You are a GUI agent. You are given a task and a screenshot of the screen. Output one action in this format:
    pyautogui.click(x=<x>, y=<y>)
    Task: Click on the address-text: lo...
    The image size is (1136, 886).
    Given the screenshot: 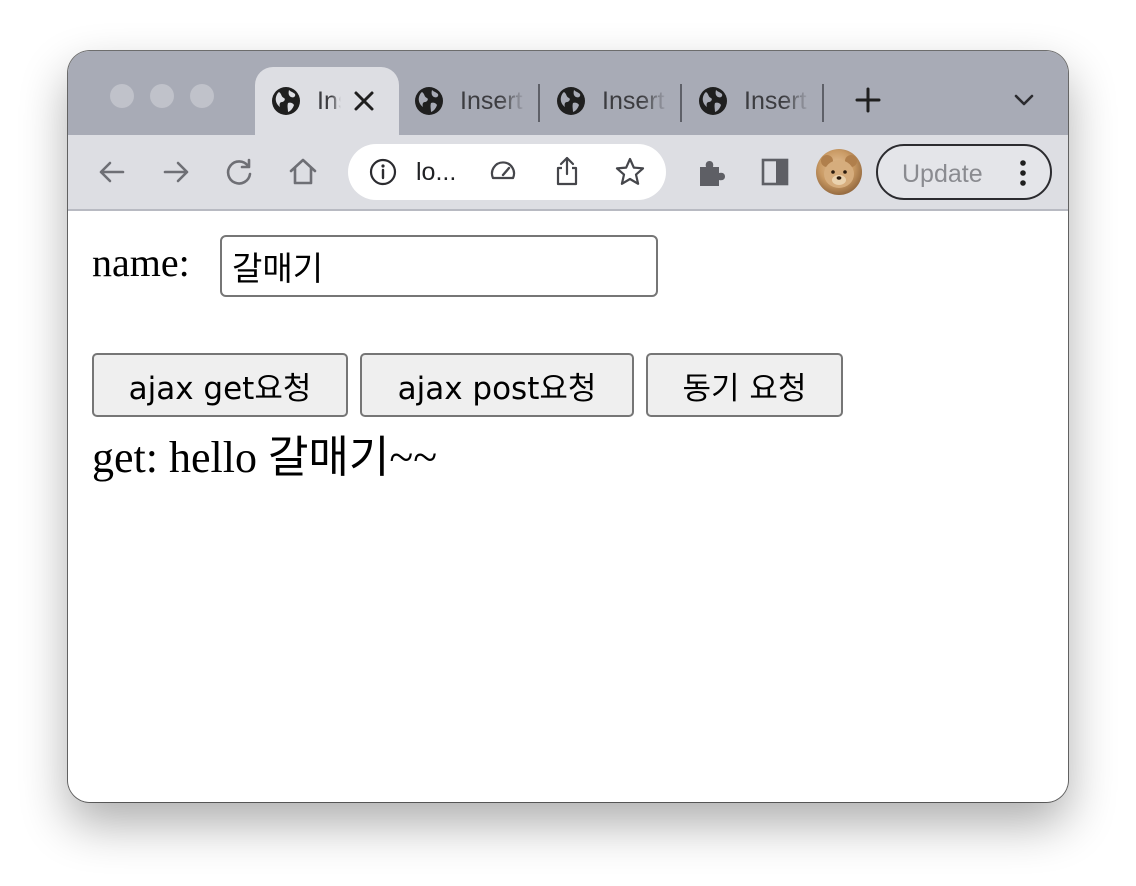 What is the action you would take?
    pyautogui.click(x=436, y=172)
    